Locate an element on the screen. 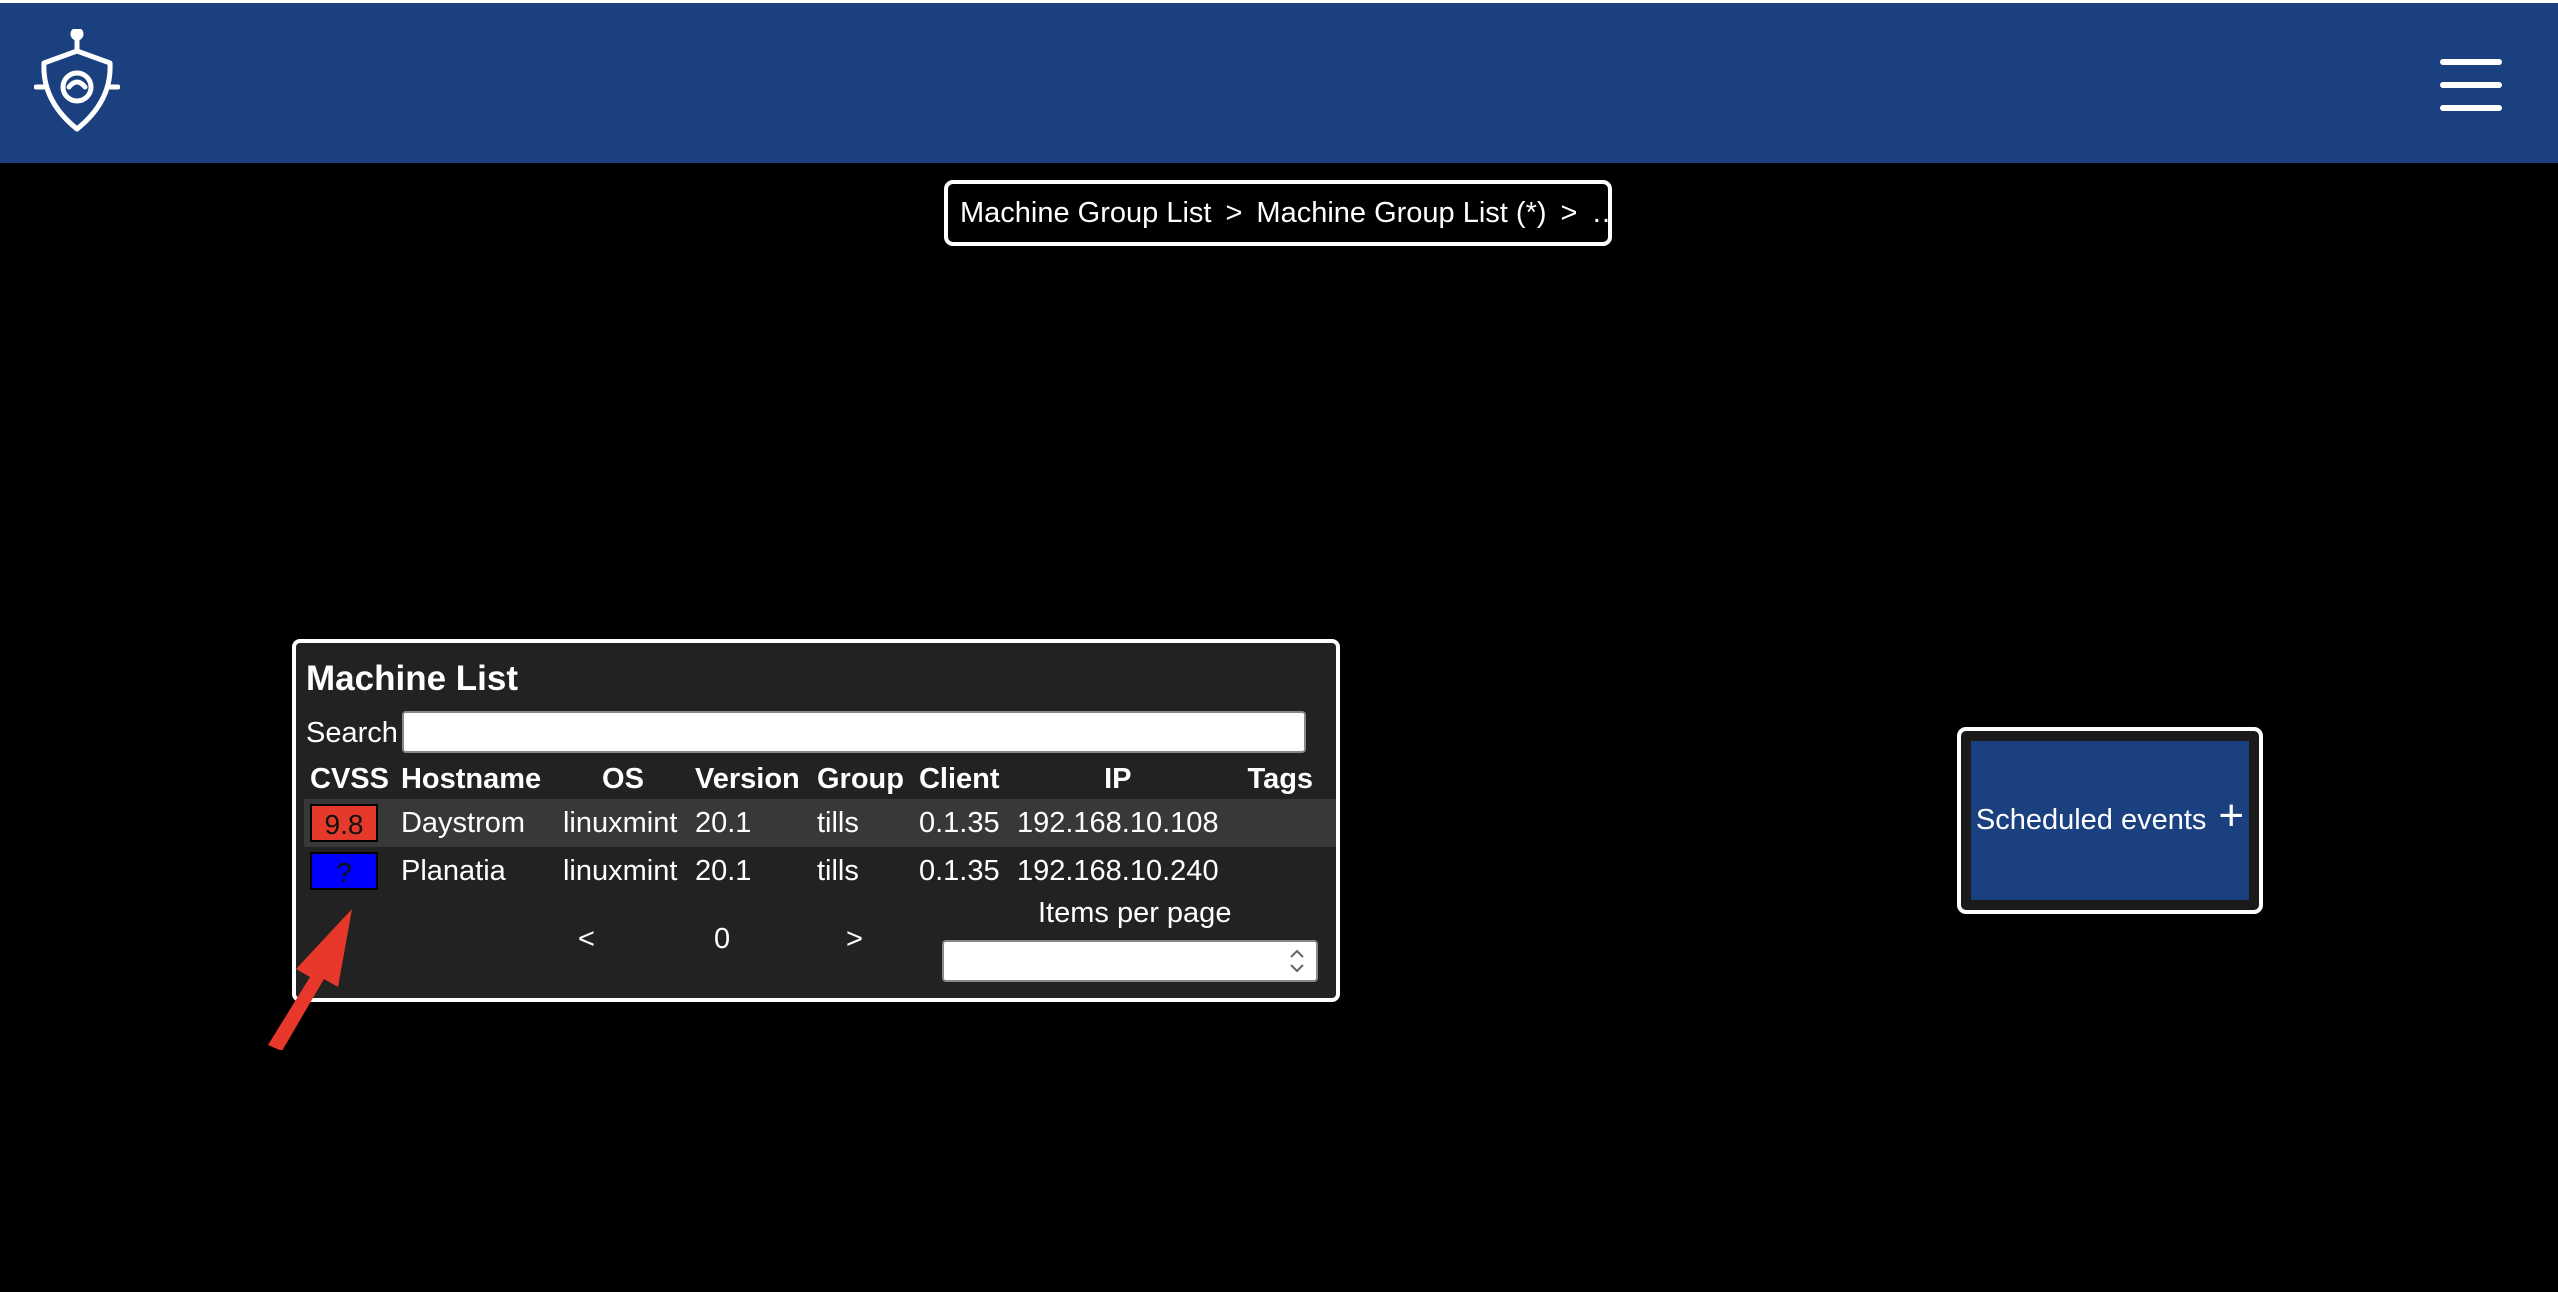 The width and height of the screenshot is (2558, 1292). cvss-badge: ? is located at coordinates (344, 871).